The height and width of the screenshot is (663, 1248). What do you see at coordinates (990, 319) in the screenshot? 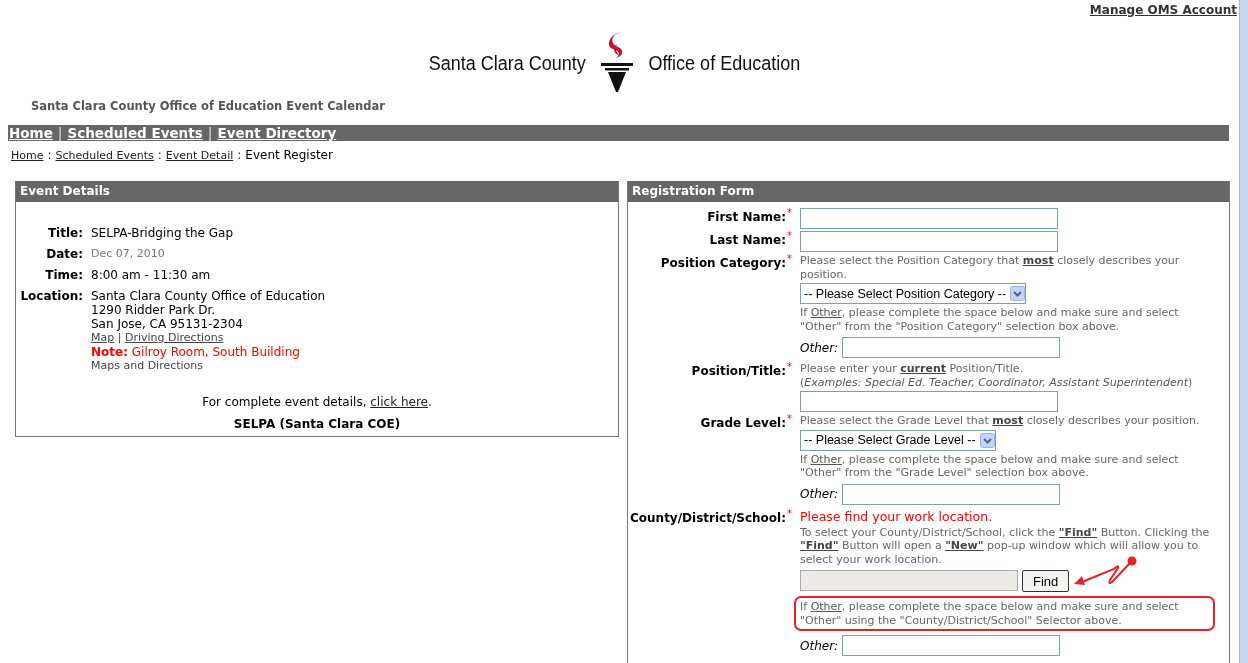
I see `help-text: If Other, please complete the space below and make sure and select "Other" from the "Position Category" selection box above.` at bounding box center [990, 319].